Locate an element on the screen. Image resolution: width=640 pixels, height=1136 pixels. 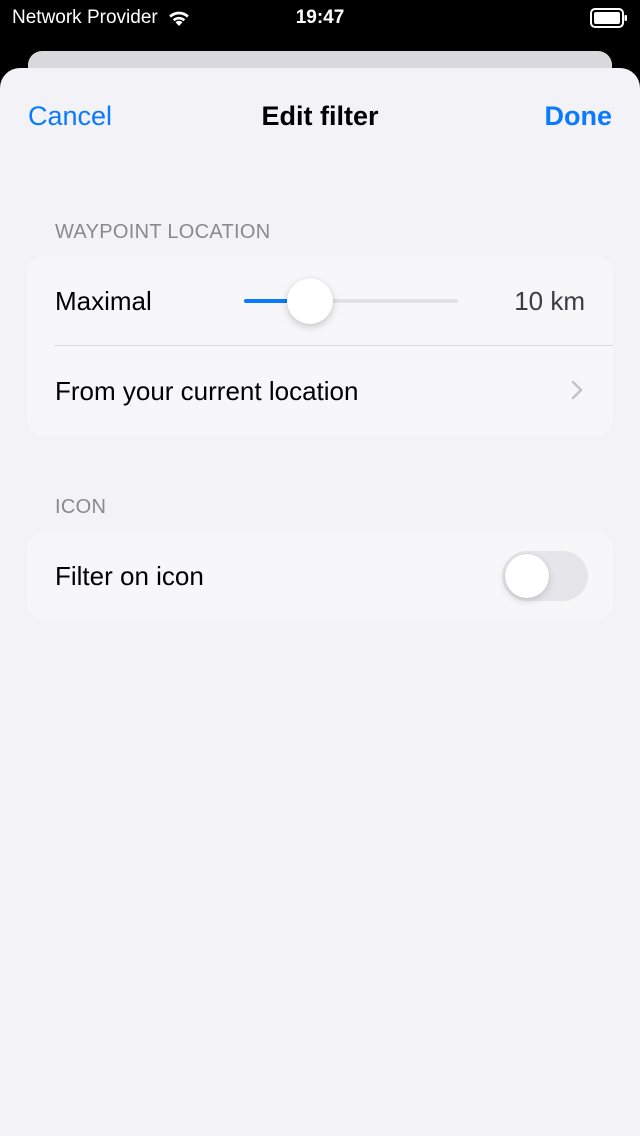
maximal-label: Maximal is located at coordinates (103, 300).